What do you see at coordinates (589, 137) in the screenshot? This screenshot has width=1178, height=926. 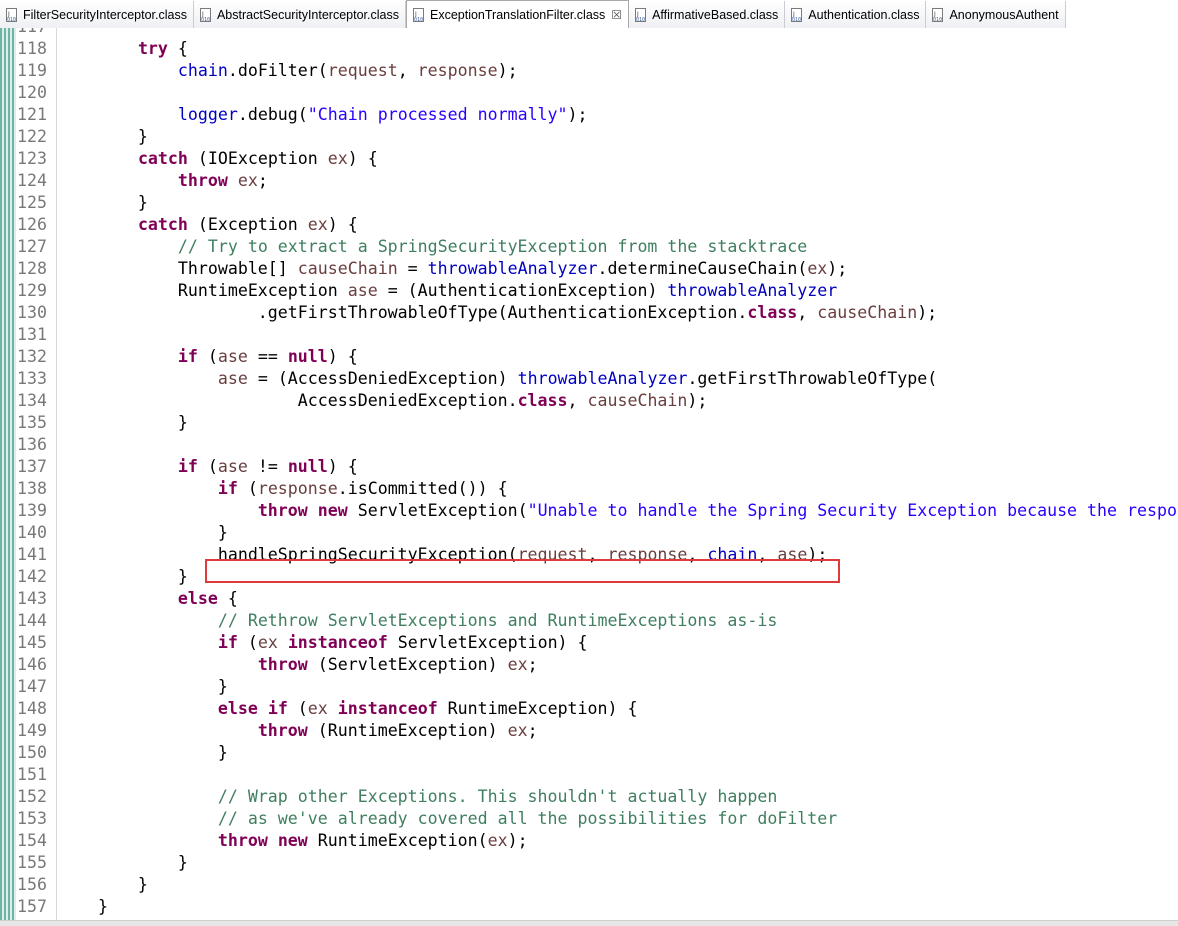 I see `code-line: 122 }` at bounding box center [589, 137].